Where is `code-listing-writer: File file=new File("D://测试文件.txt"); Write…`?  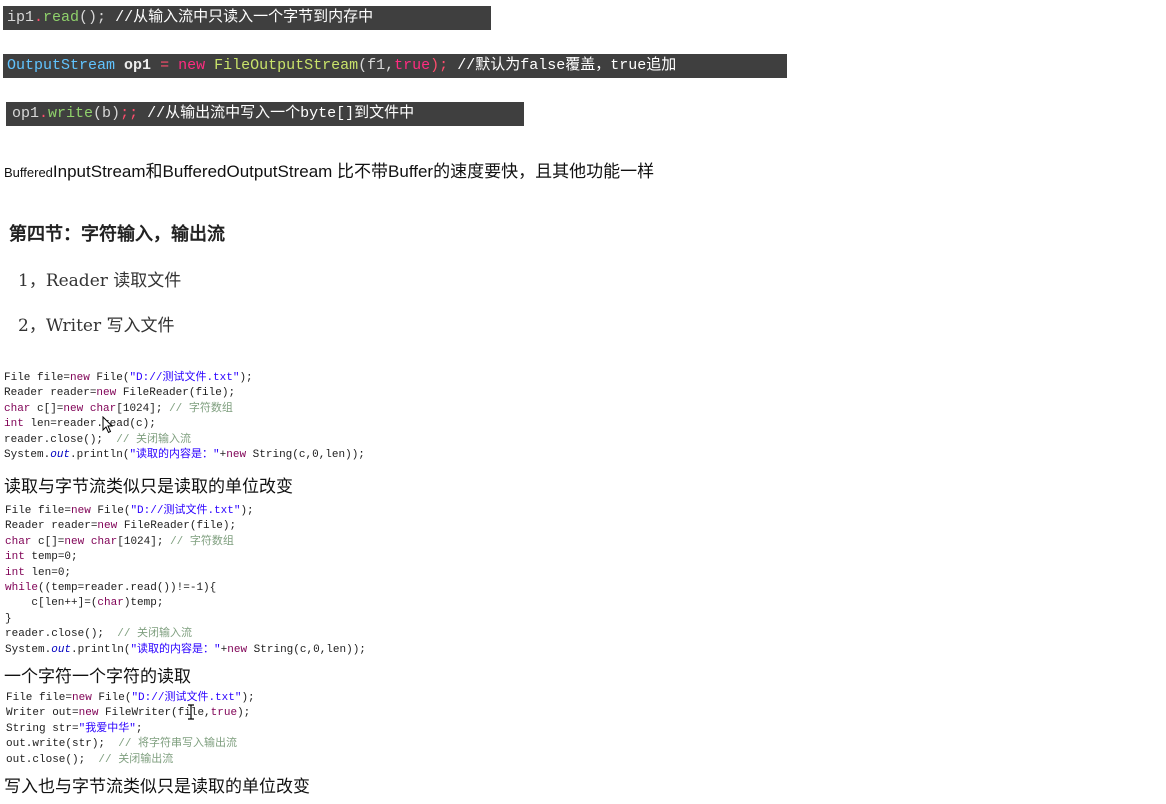
code-listing-writer: File file=new File("D://测试文件.txt"); Write… is located at coordinates (130, 729).